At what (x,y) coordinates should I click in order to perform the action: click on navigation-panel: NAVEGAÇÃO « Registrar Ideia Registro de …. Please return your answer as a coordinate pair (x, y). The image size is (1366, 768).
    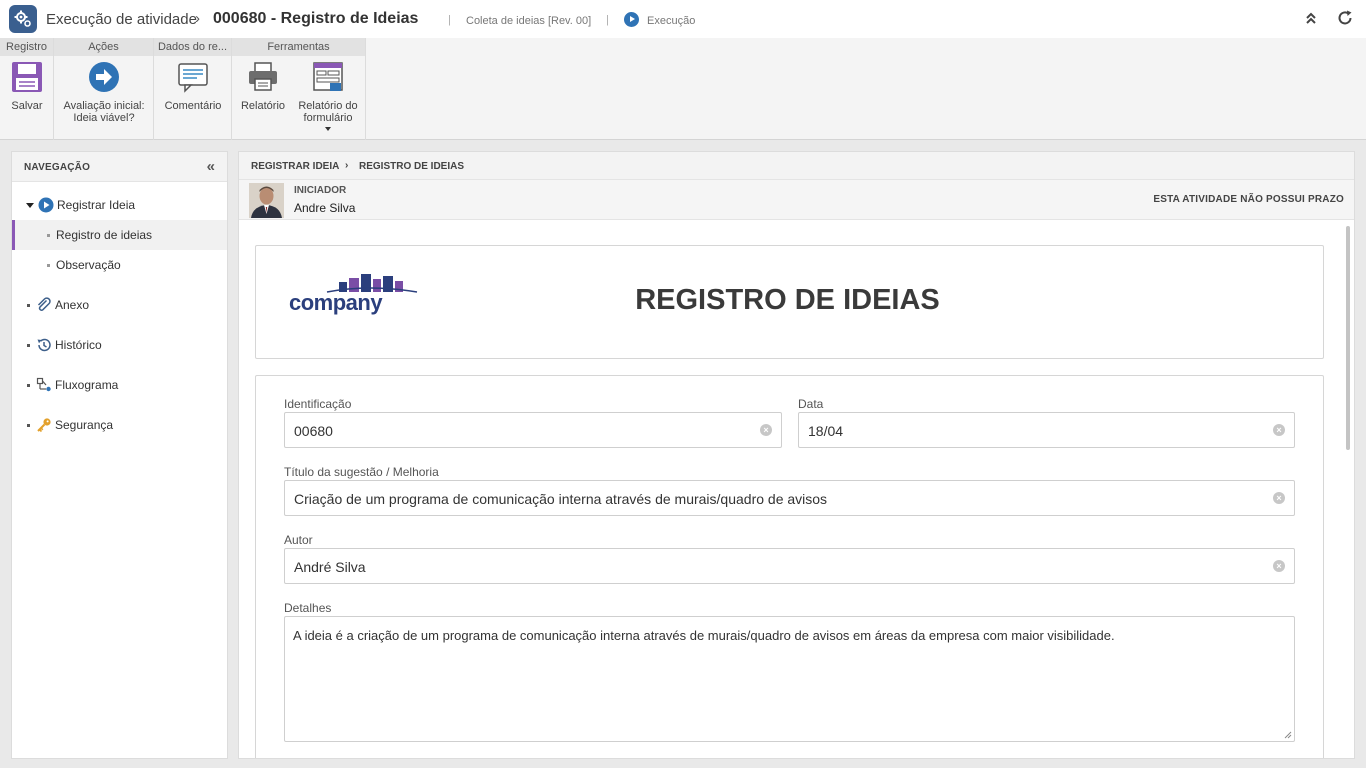
    Looking at the image, I should click on (119, 455).